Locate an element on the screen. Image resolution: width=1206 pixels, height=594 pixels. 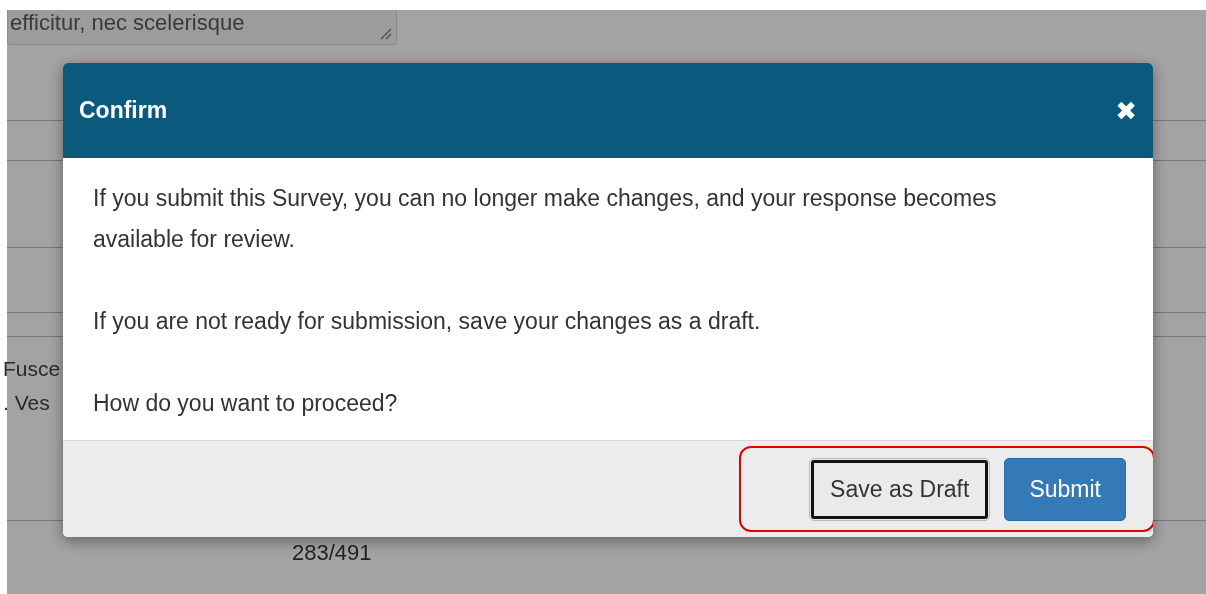
resize-grip-icon is located at coordinates (385, 33).